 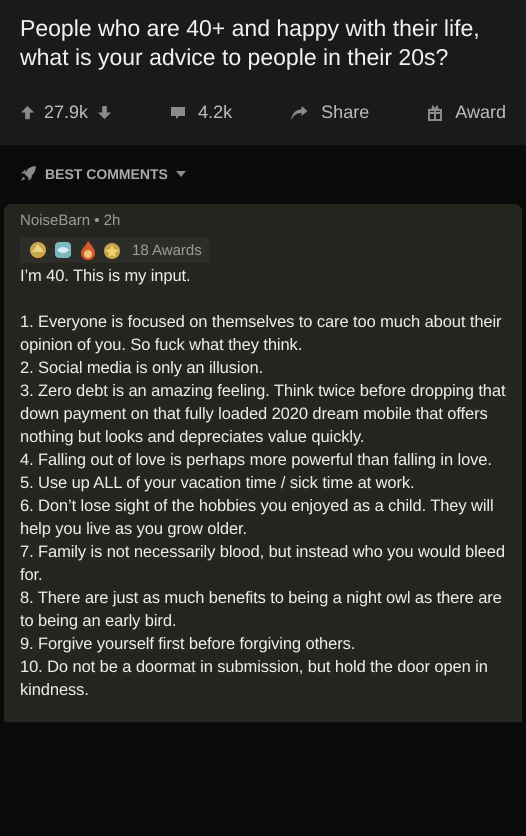 What do you see at coordinates (71, 220) in the screenshot?
I see `comment-meta: NoiseBarn • 2h` at bounding box center [71, 220].